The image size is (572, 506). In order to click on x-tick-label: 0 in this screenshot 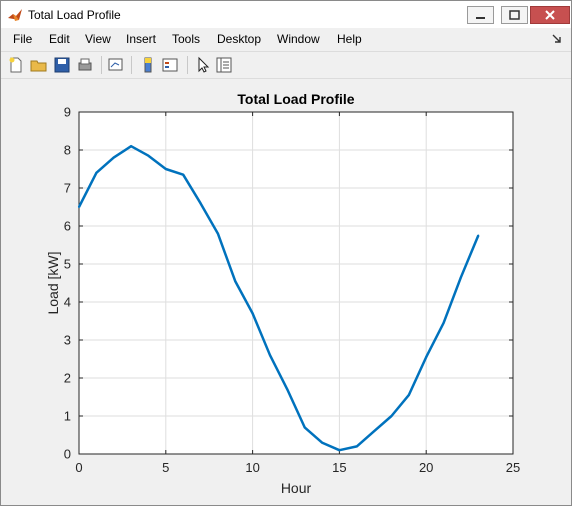, I will do `click(78, 467)`.